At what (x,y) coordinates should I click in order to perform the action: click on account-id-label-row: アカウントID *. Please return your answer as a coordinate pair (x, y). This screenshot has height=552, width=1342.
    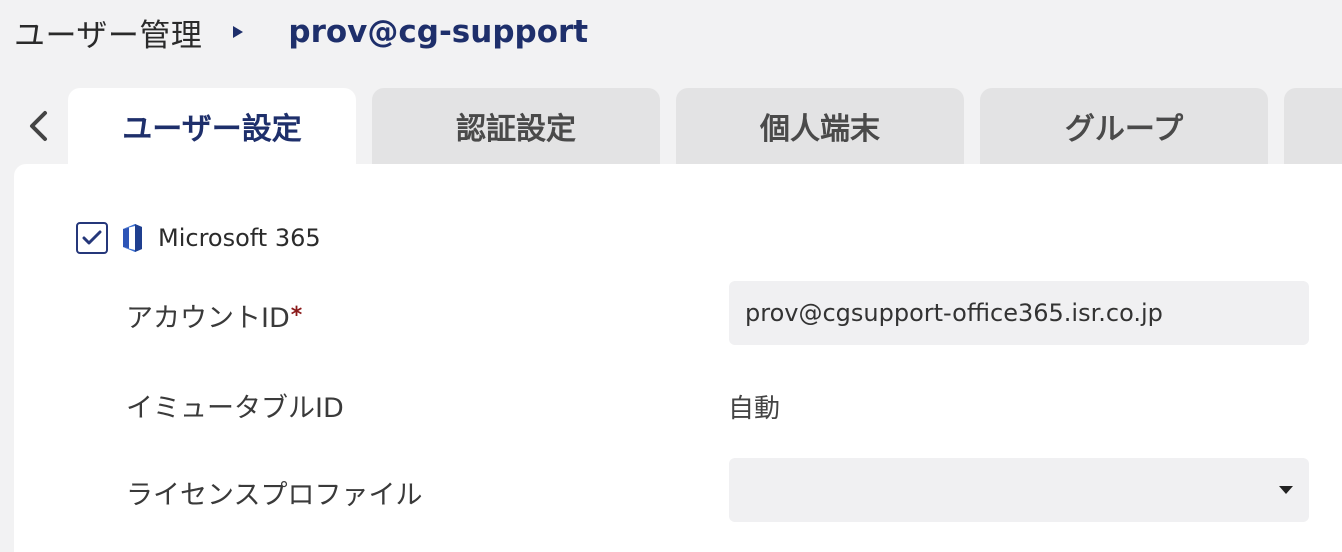
    Looking at the image, I should click on (214, 315).